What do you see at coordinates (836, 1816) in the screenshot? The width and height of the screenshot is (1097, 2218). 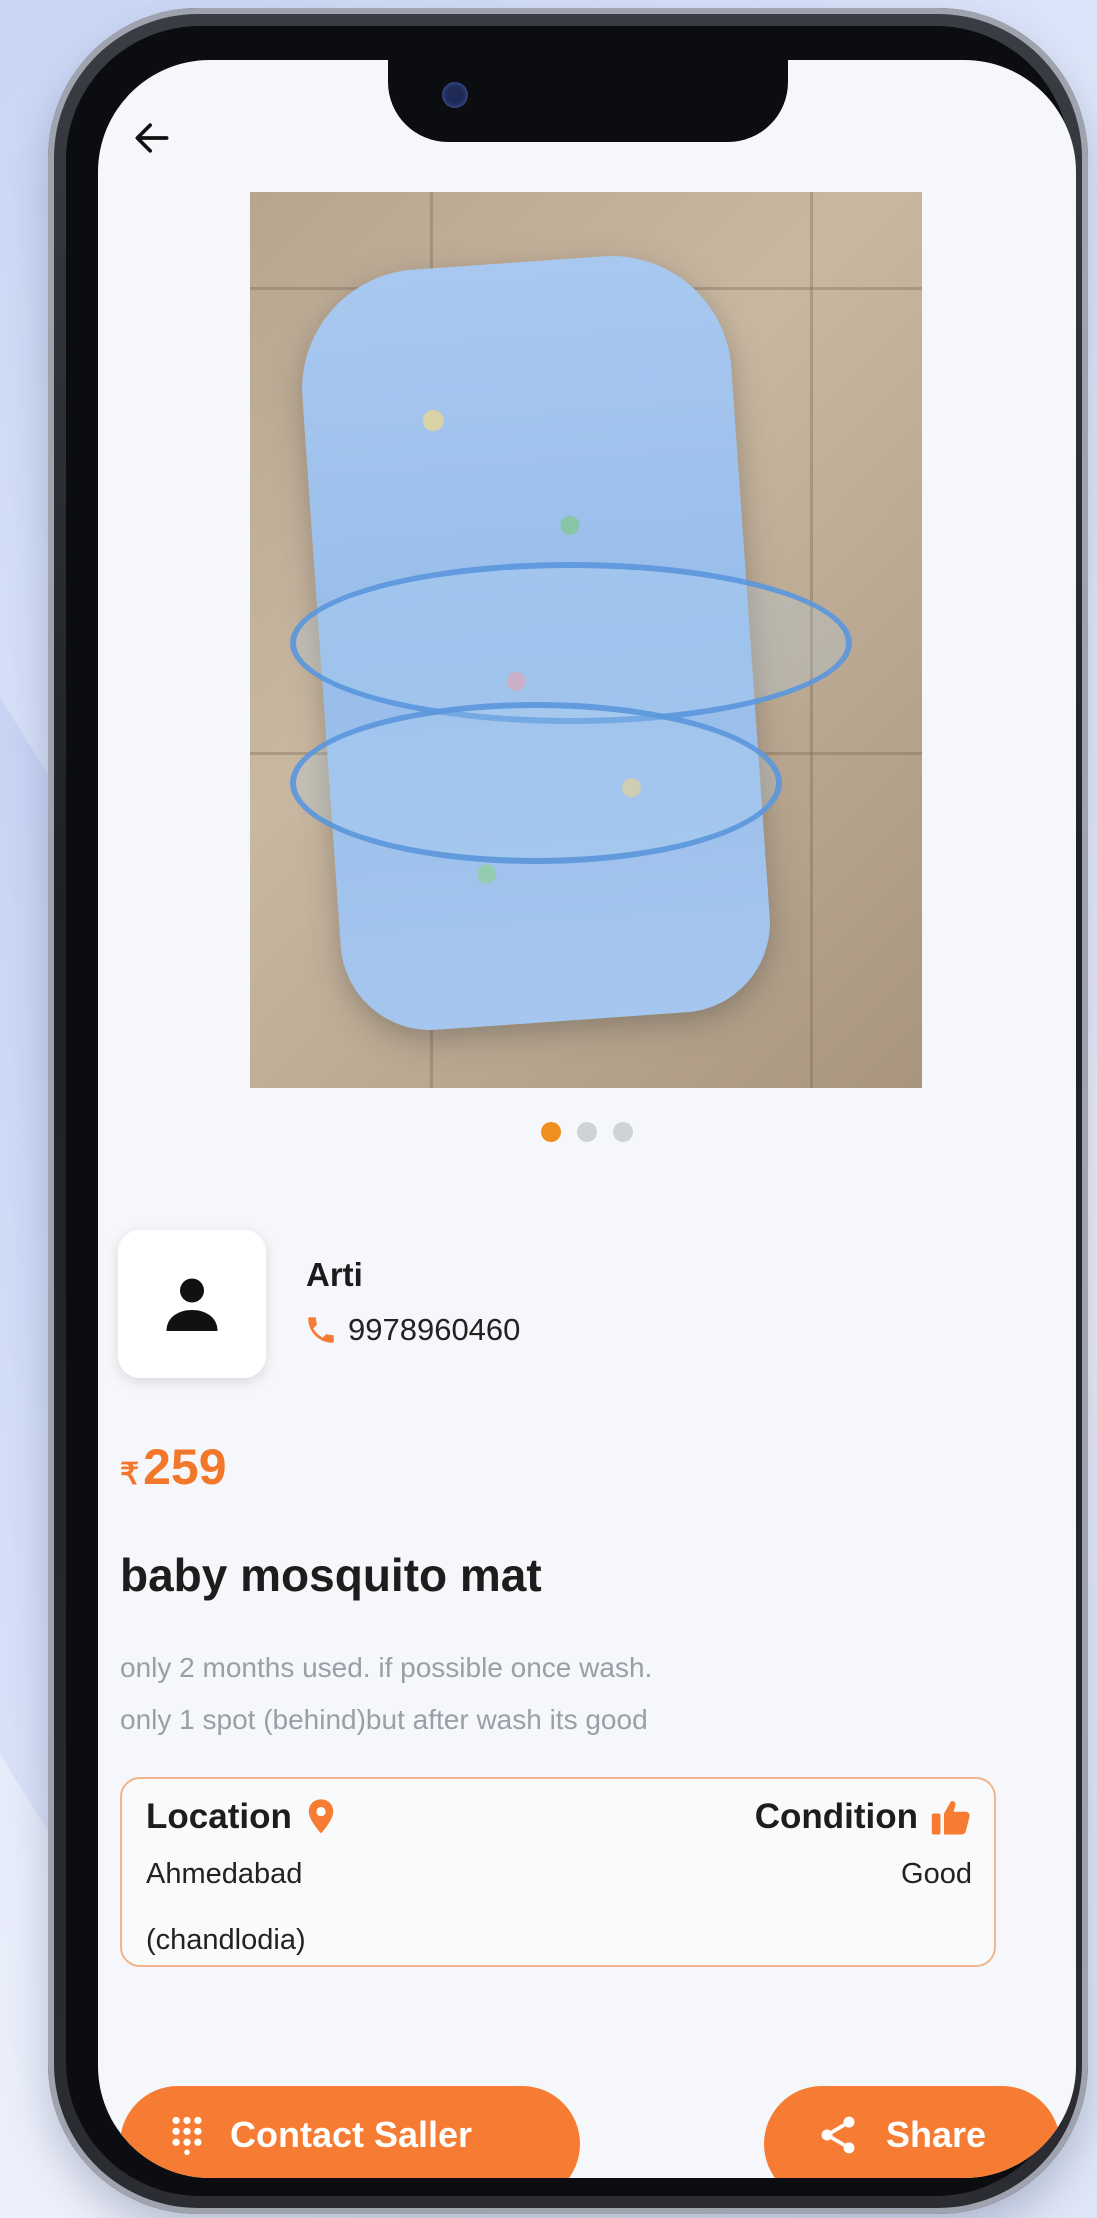 I see `condition-label: Condition` at bounding box center [836, 1816].